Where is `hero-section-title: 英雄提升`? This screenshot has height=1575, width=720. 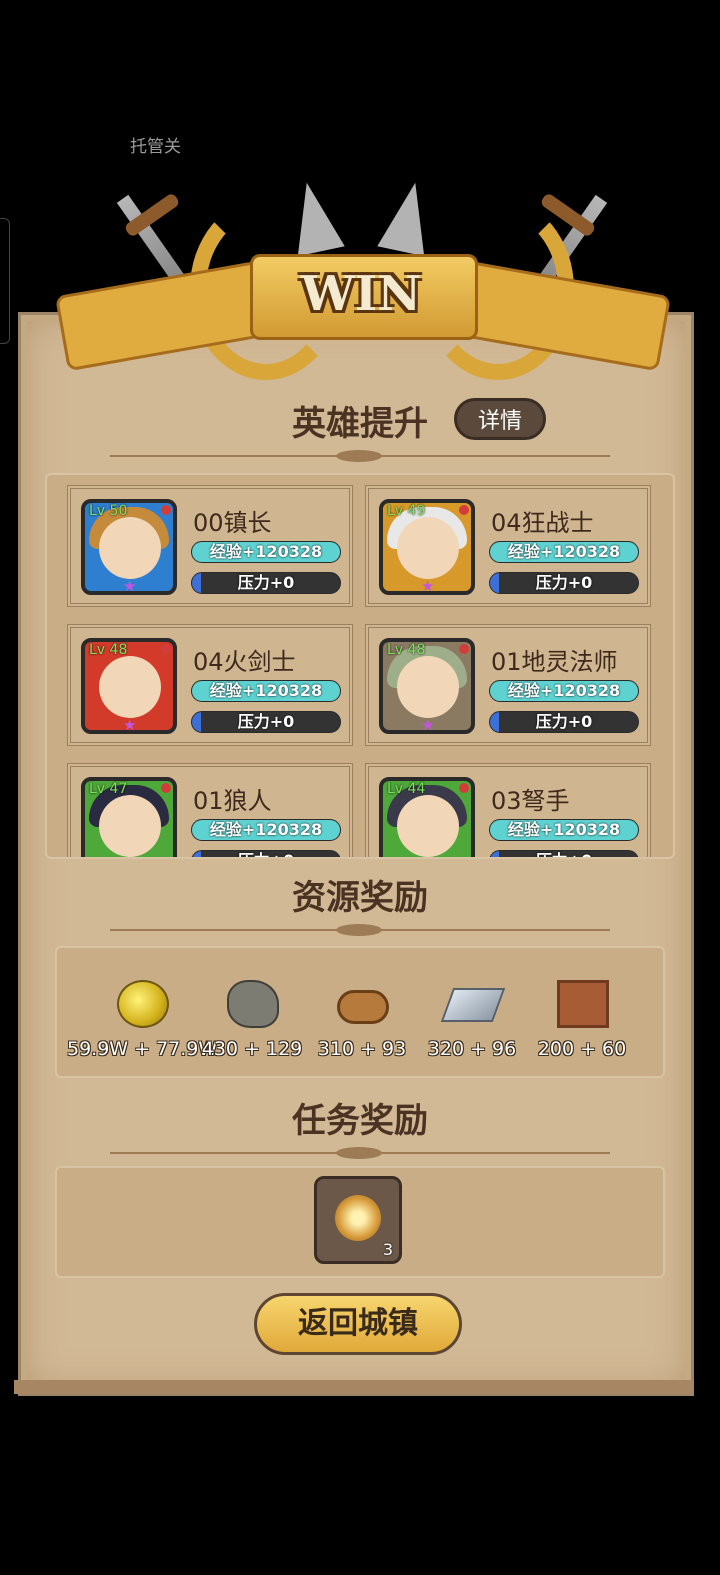 hero-section-title: 英雄提升 is located at coordinates (360, 424).